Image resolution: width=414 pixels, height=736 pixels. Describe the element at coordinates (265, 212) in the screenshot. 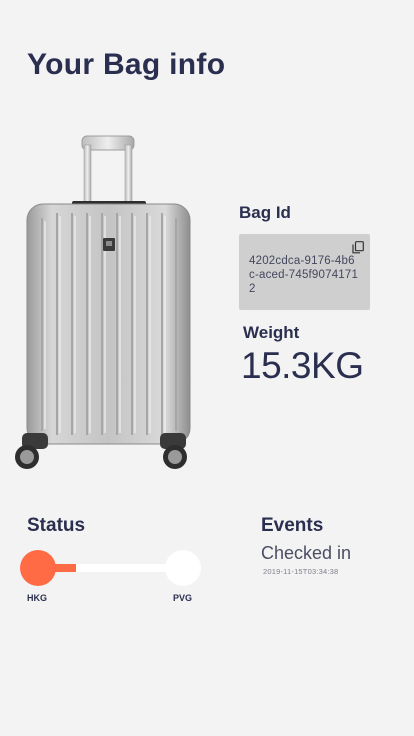

I see `bag-id-label: Bag Id` at that location.